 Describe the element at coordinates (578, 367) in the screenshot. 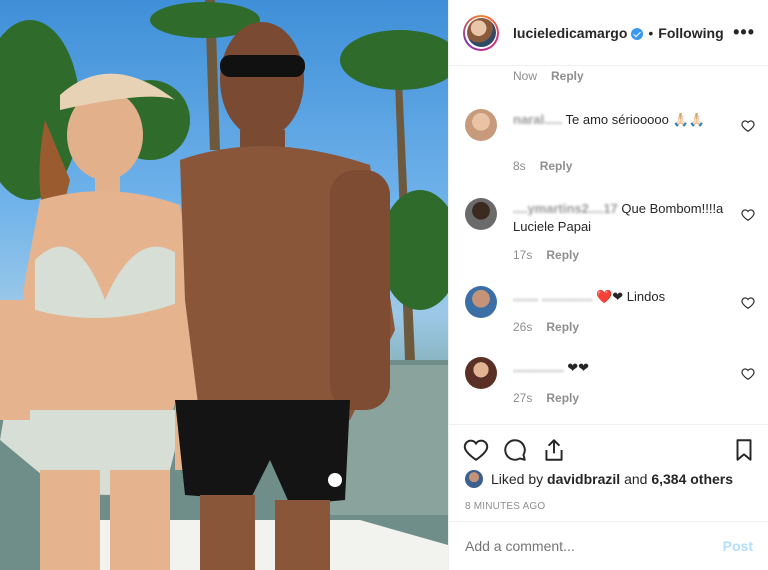

I see `comment-text: ❤❤` at that location.